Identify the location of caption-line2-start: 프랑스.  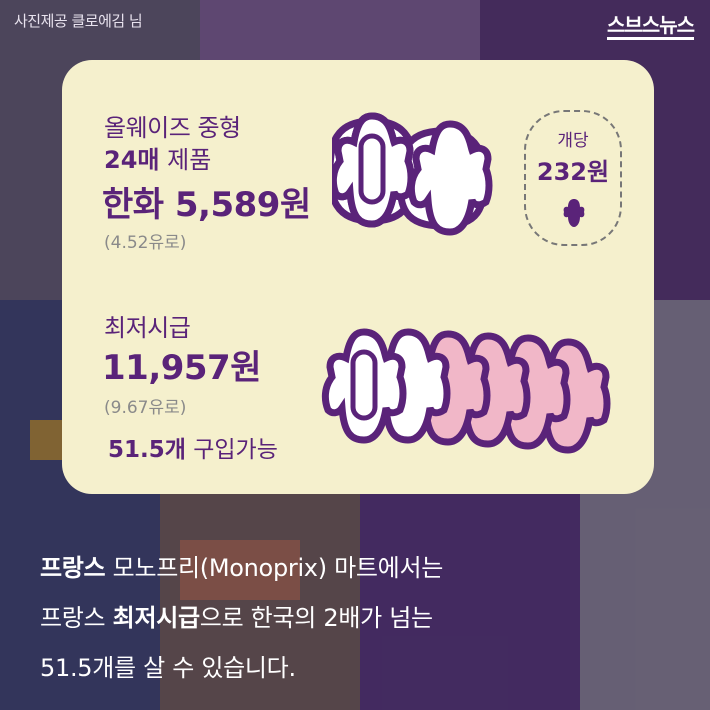
(76, 618).